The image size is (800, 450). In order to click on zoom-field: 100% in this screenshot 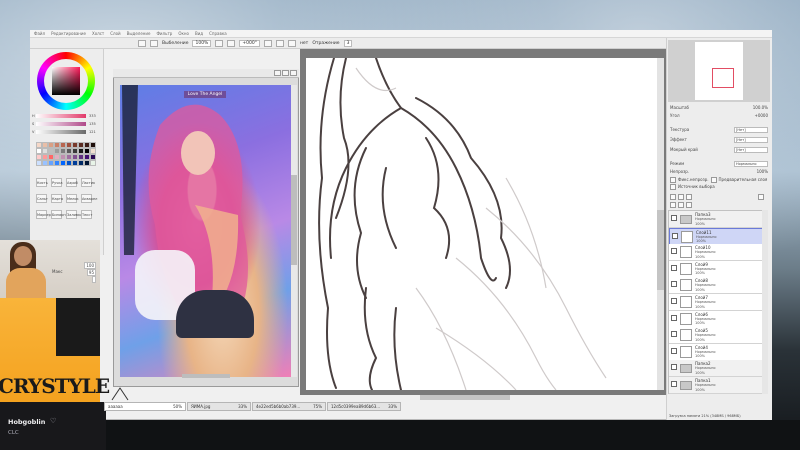, I will do `click(202, 43)`.